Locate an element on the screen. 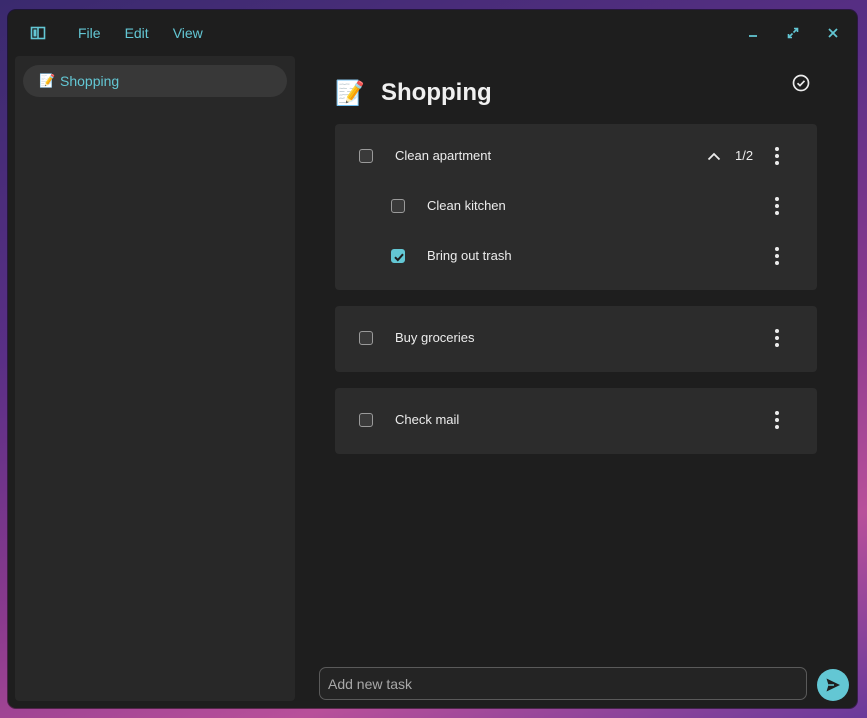 The width and height of the screenshot is (867, 718). page-header: 📝 Shopping is located at coordinates (413, 93).